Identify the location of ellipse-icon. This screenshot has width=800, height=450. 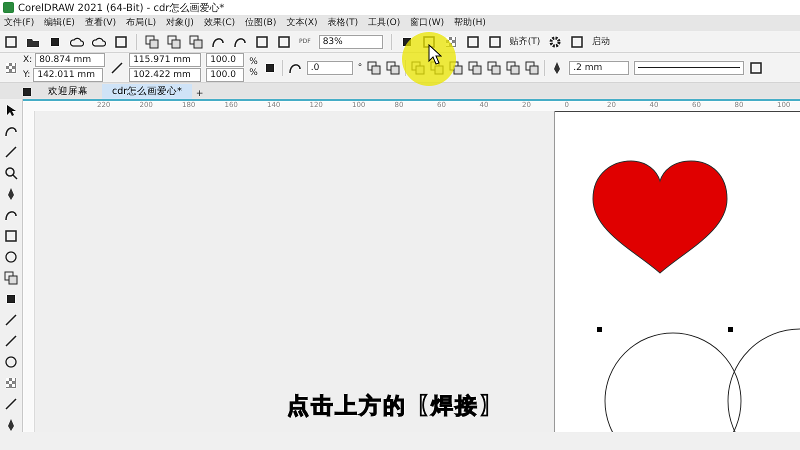
(11, 257).